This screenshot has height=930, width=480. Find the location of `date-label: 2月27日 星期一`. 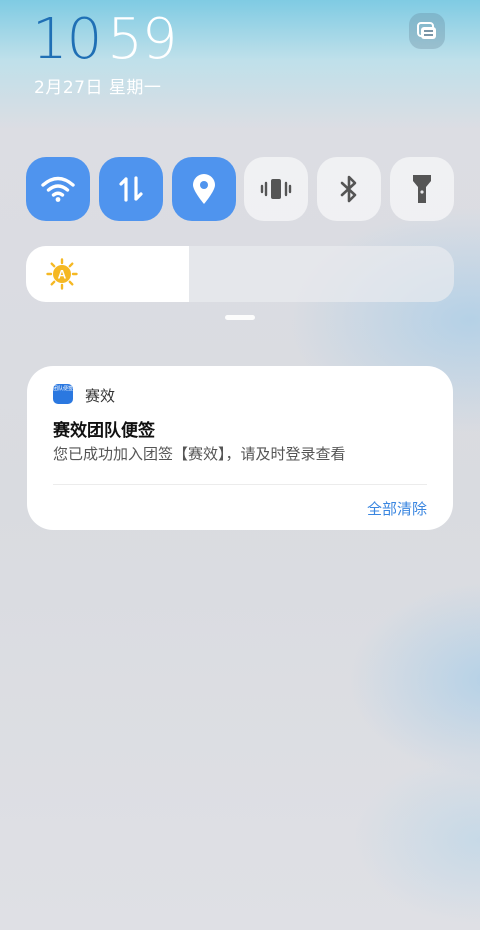

date-label: 2月27日 星期一 is located at coordinates (98, 88).